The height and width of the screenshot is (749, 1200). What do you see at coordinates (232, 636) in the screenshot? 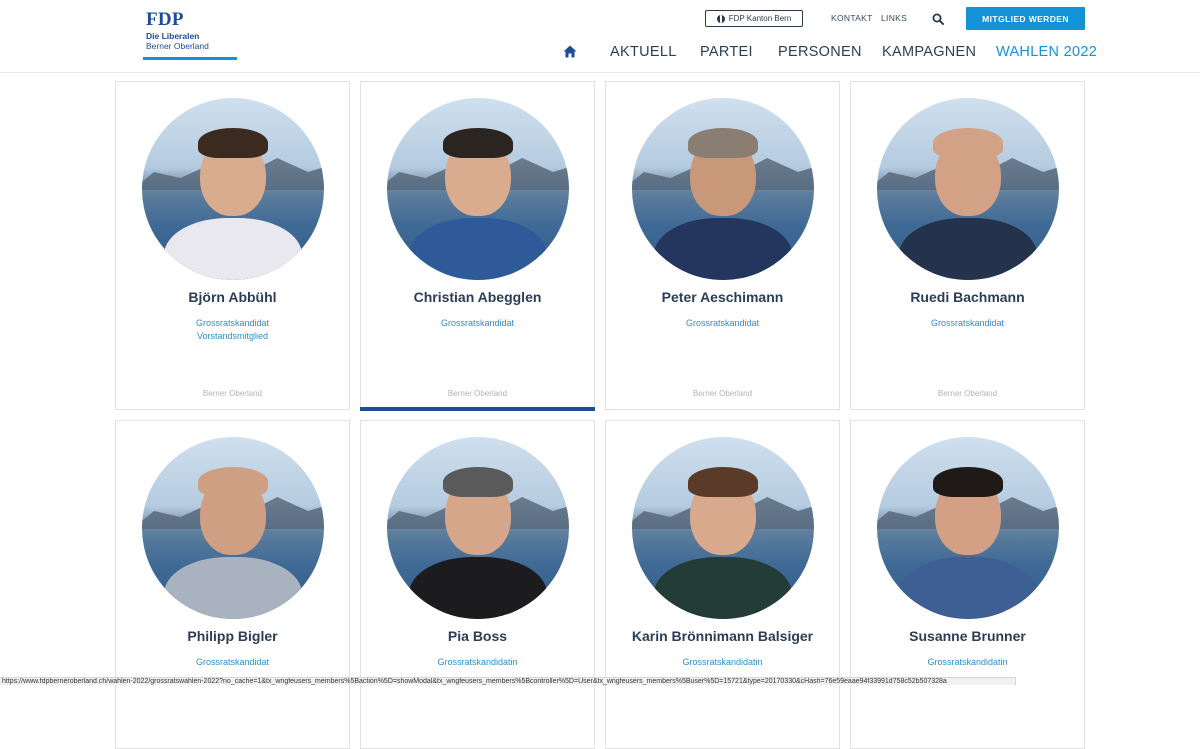
I see `person-name: Philipp Bigler` at bounding box center [232, 636].